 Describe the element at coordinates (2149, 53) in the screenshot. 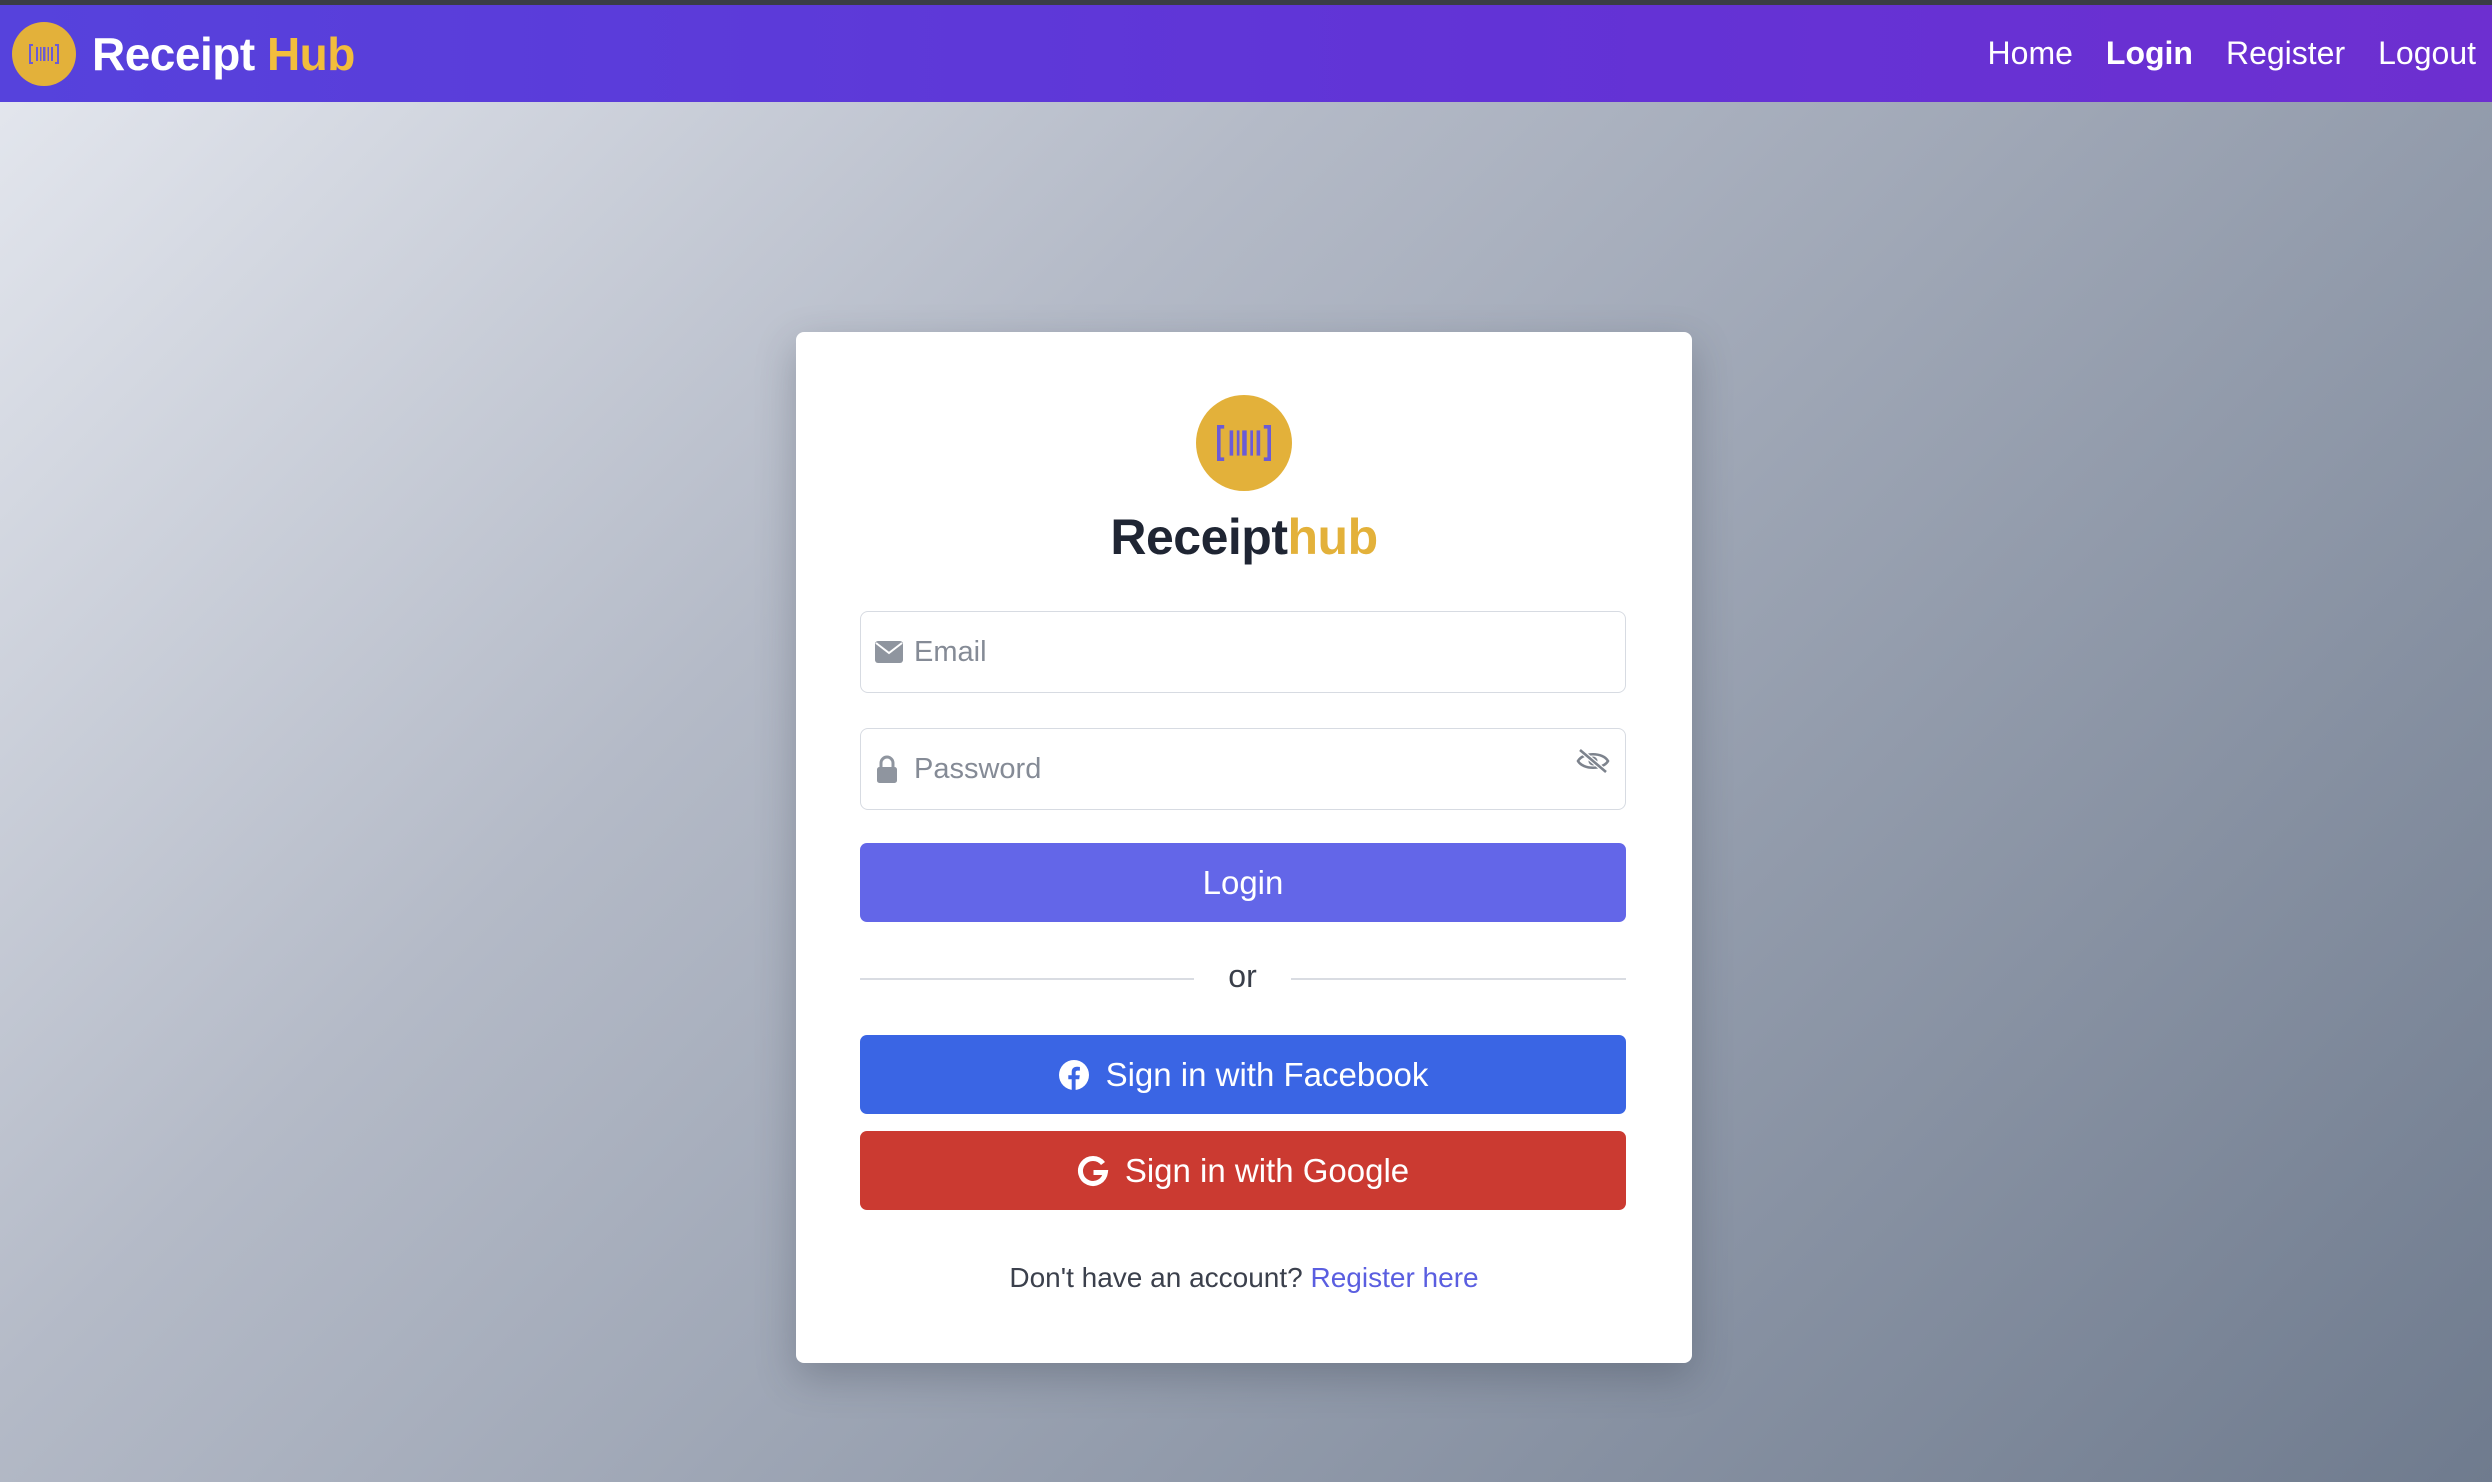

I see `nav-link-login: Login` at that location.